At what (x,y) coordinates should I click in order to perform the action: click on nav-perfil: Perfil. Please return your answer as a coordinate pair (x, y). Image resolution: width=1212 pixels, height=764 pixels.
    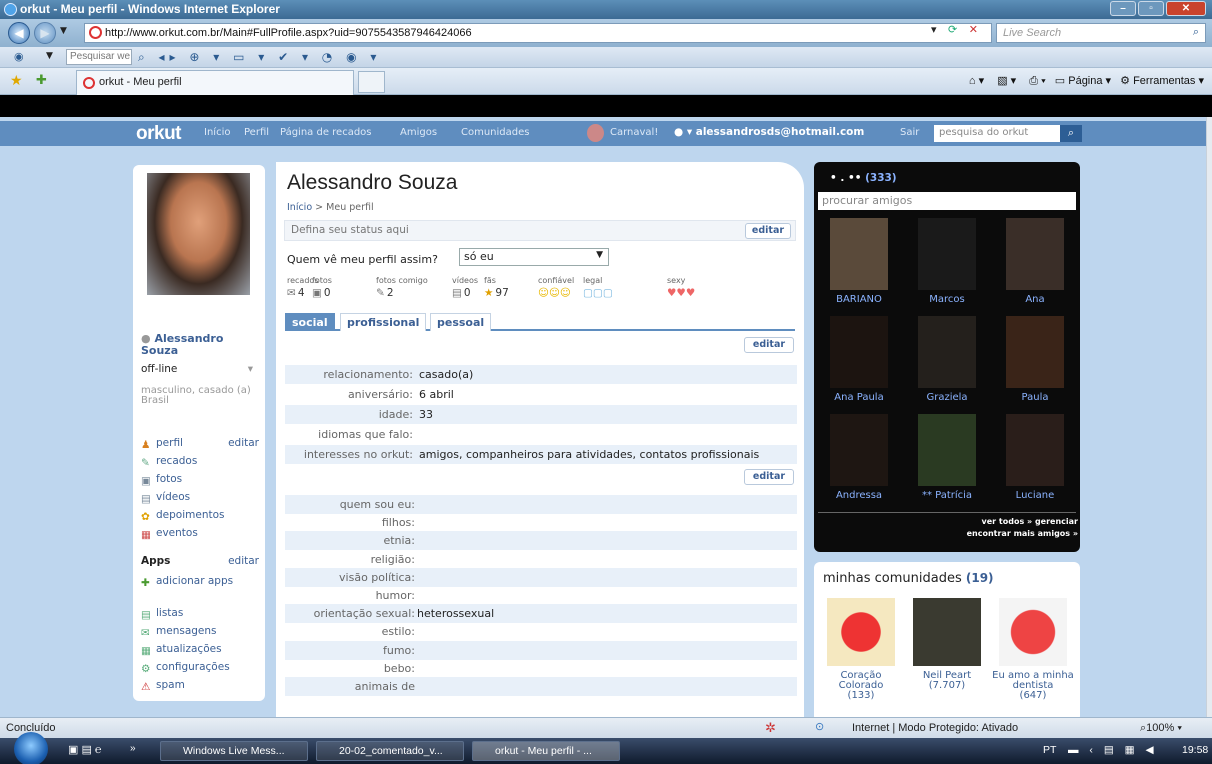
    Looking at the image, I should click on (256, 132).